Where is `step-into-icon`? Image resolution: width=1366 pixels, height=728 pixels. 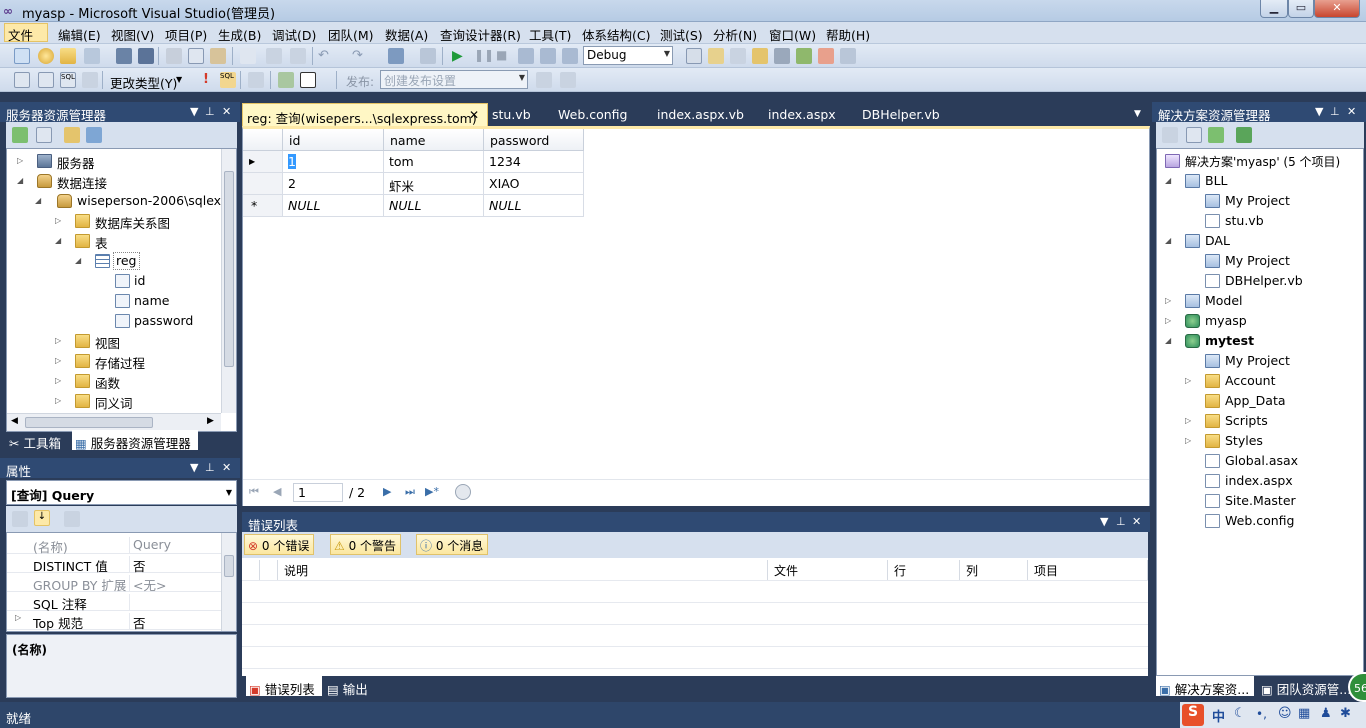 step-into-icon is located at coordinates (526, 56).